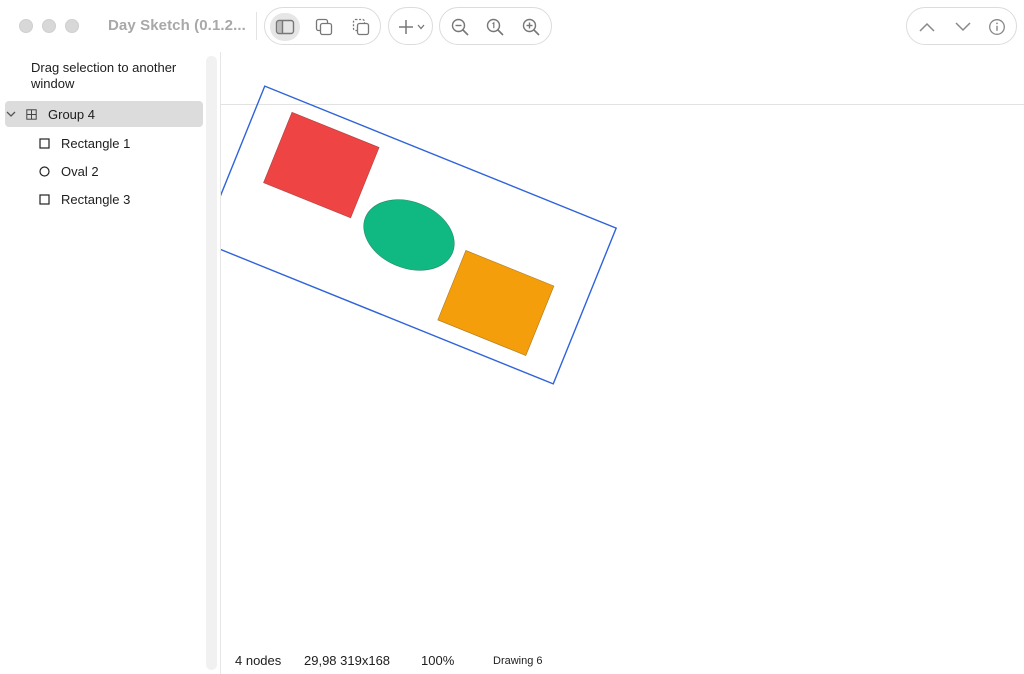  What do you see at coordinates (72, 26) in the screenshot?
I see `zoom-window-button` at bounding box center [72, 26].